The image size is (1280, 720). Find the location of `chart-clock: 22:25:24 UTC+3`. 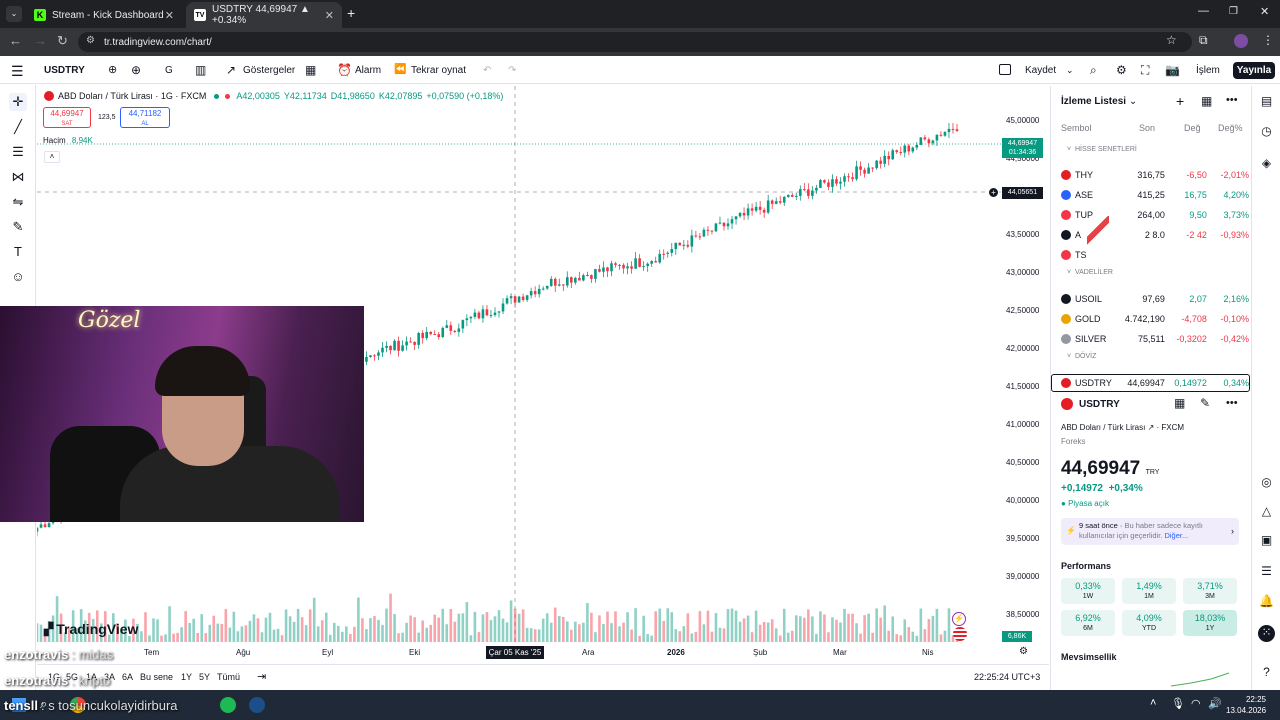

chart-clock: 22:25:24 UTC+3 is located at coordinates (1007, 677).